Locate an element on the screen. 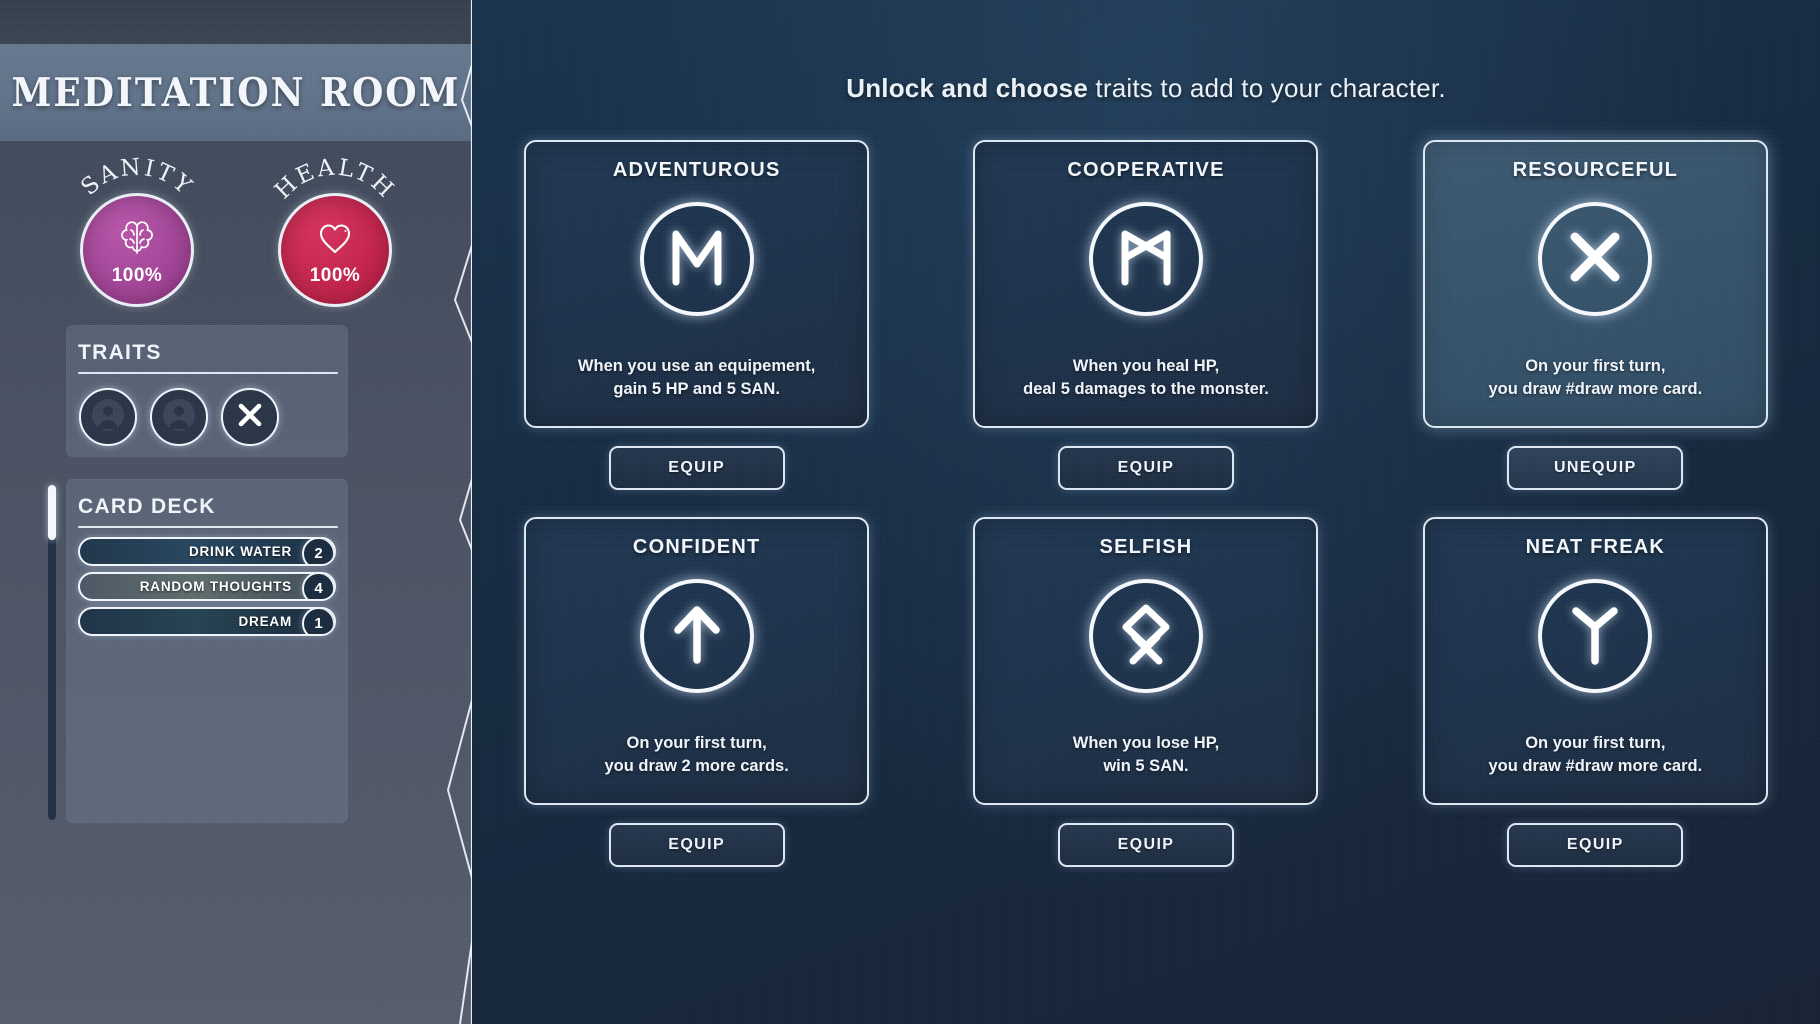  ehwaz-m-rune-icon is located at coordinates (697, 259).